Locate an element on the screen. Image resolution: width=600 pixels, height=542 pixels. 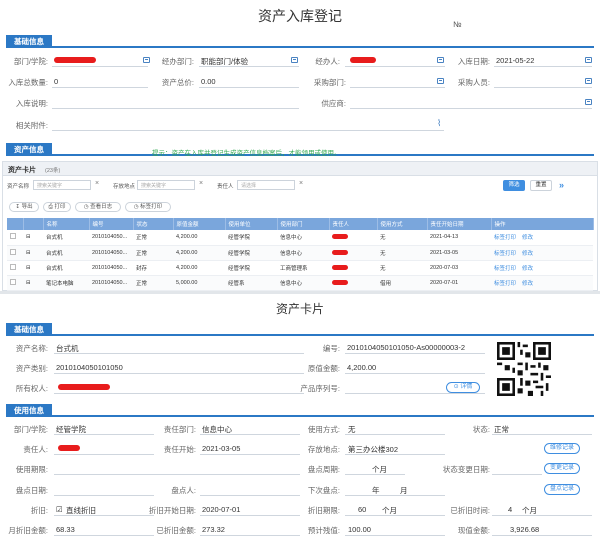
reset-button: 重置 is located at coordinates (541, 185).